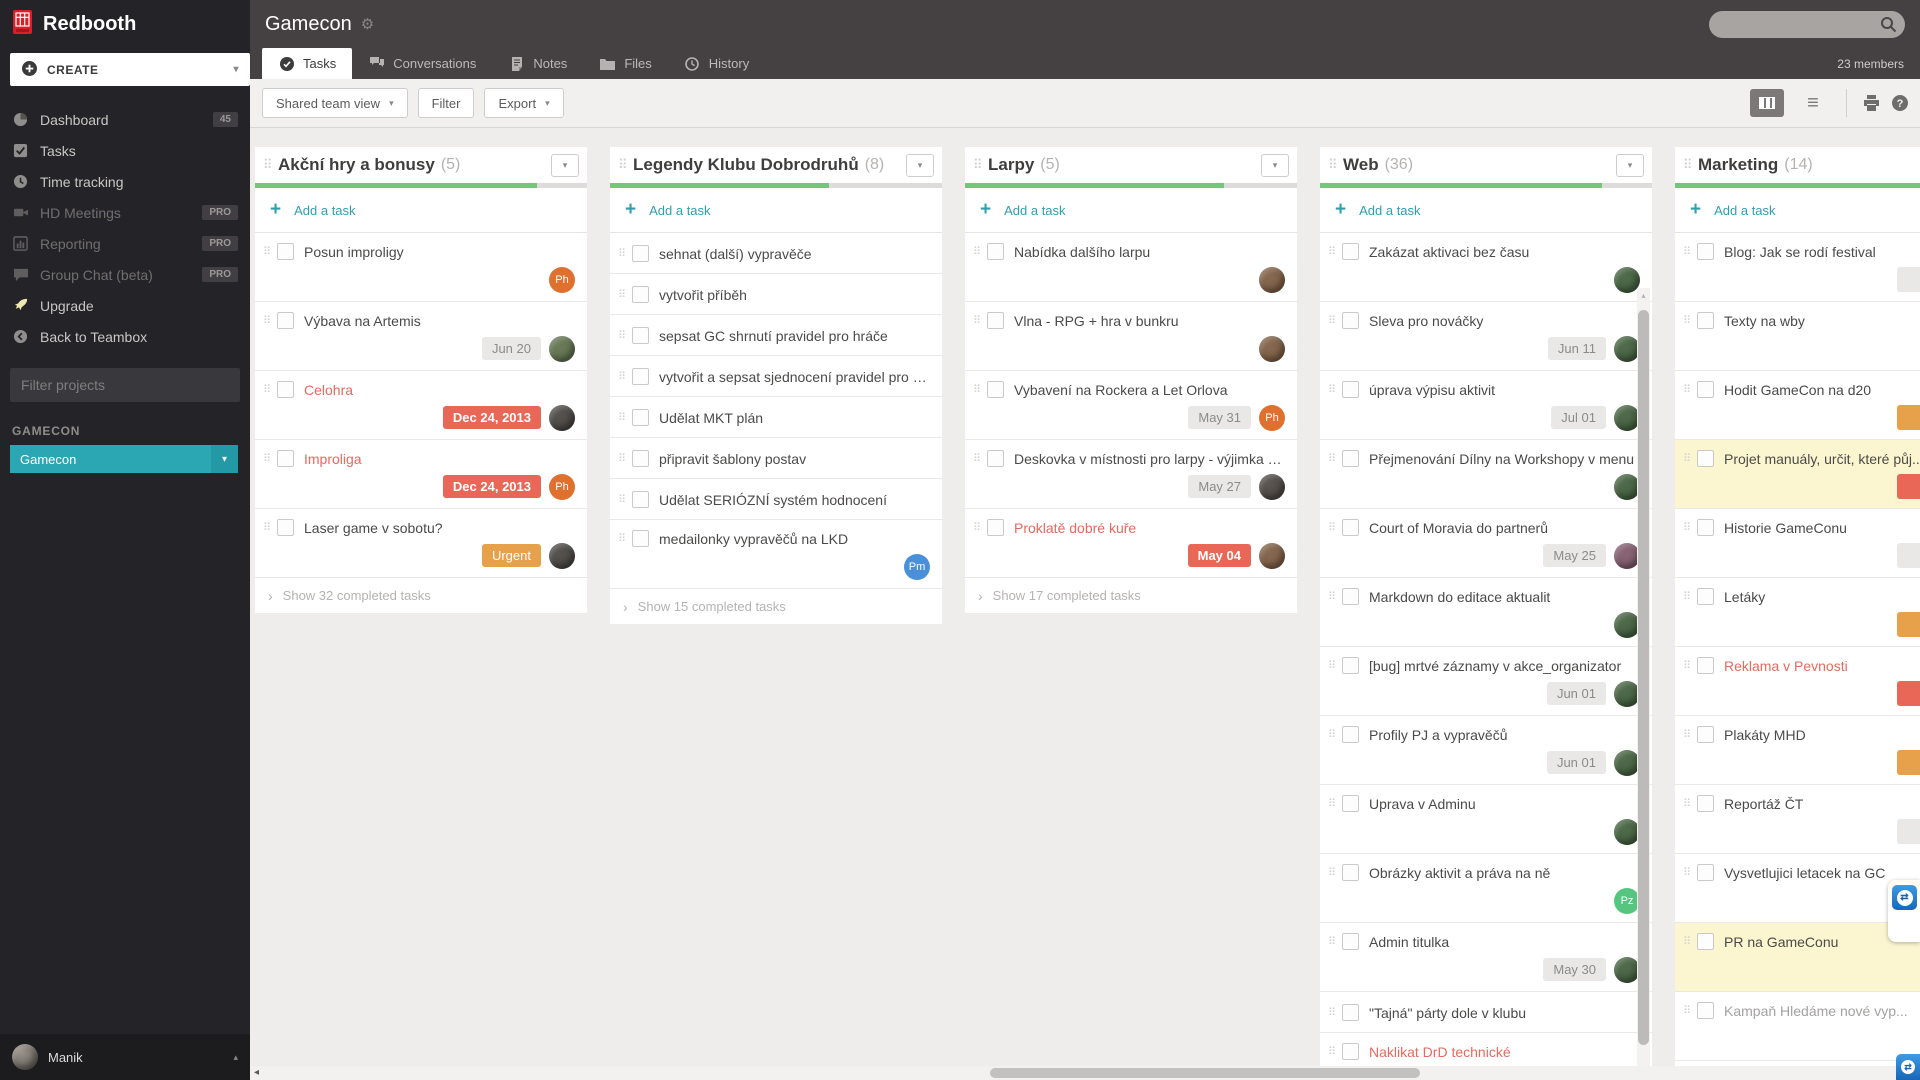 The image size is (1920, 1080). Describe the element at coordinates (125, 385) in the screenshot. I see `filter-projects-input` at that location.